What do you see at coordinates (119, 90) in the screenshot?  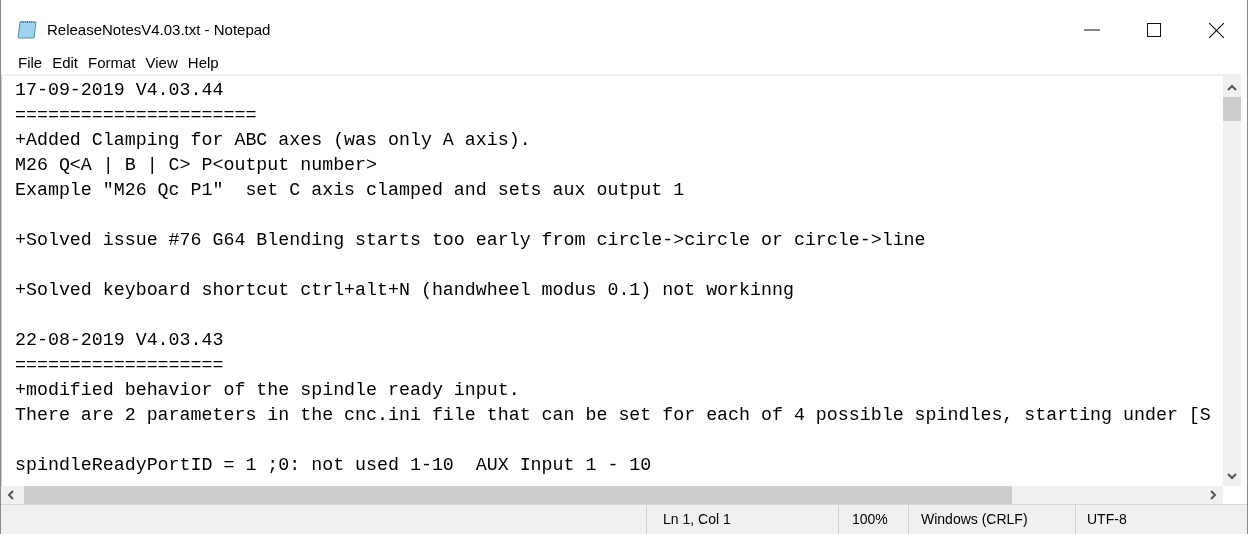 I see `text-line: 17-09-2019 V4.03.44` at bounding box center [119, 90].